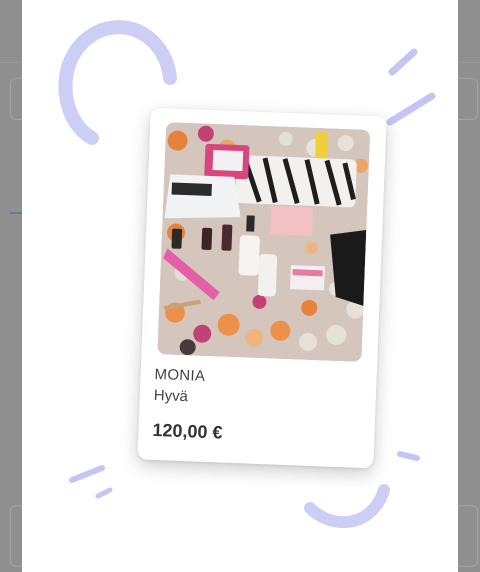 The image size is (480, 572). What do you see at coordinates (180, 375) in the screenshot?
I see `product-brand: MONIA` at bounding box center [180, 375].